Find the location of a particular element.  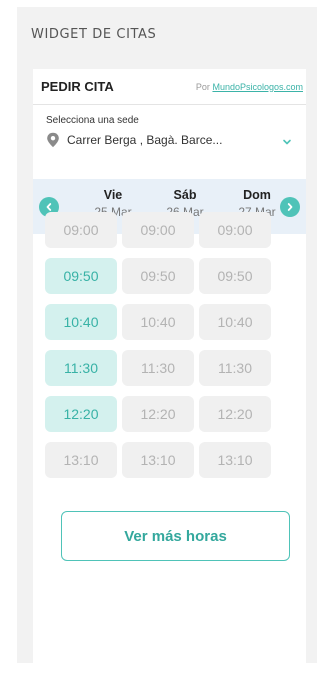

time-slot-available: 09:50 is located at coordinates (81, 276).